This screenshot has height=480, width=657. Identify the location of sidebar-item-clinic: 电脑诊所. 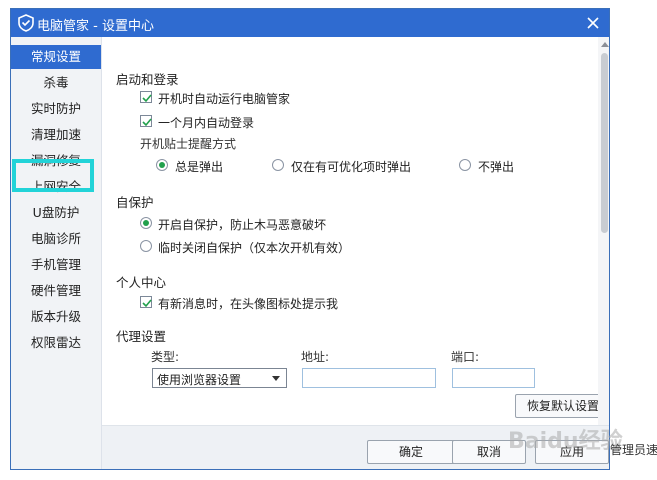
(56, 239).